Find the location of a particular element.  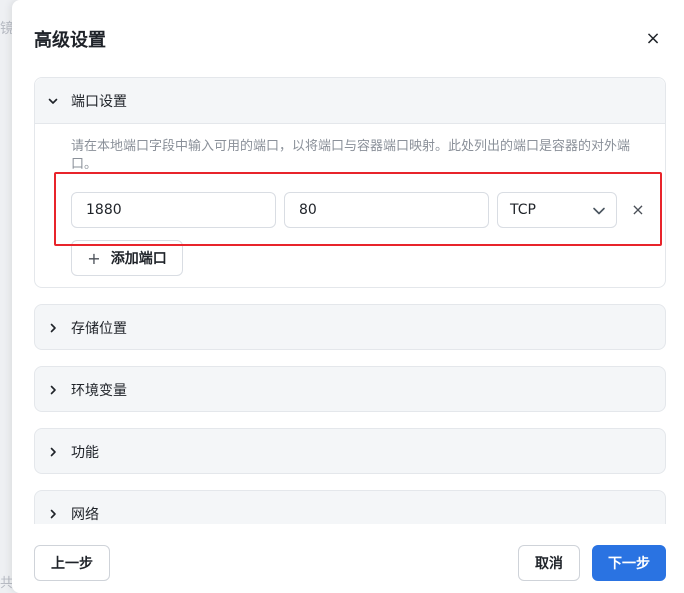

port-mapping-row: TCP × is located at coordinates (366, 210).